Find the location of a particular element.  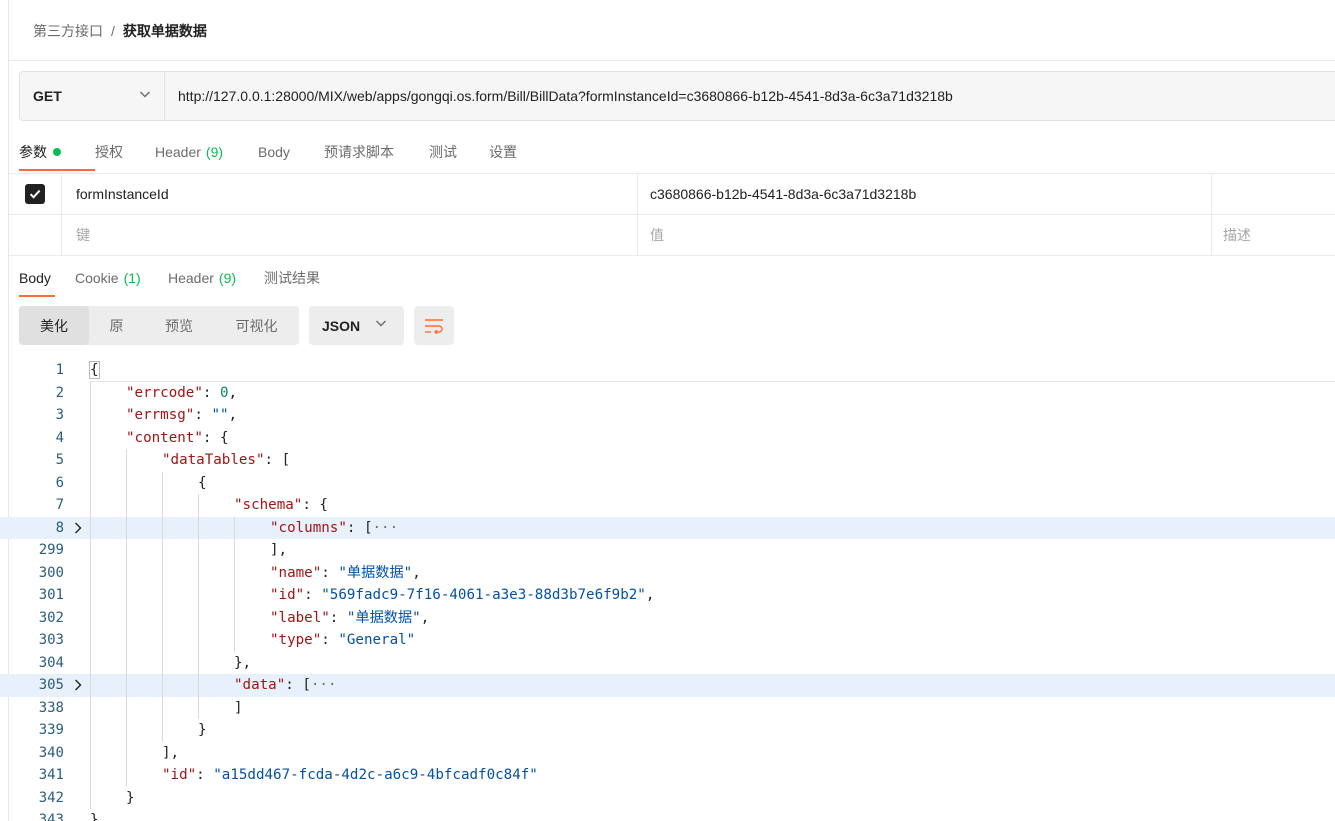

table-row: 键 值 描述 is located at coordinates (672, 235).